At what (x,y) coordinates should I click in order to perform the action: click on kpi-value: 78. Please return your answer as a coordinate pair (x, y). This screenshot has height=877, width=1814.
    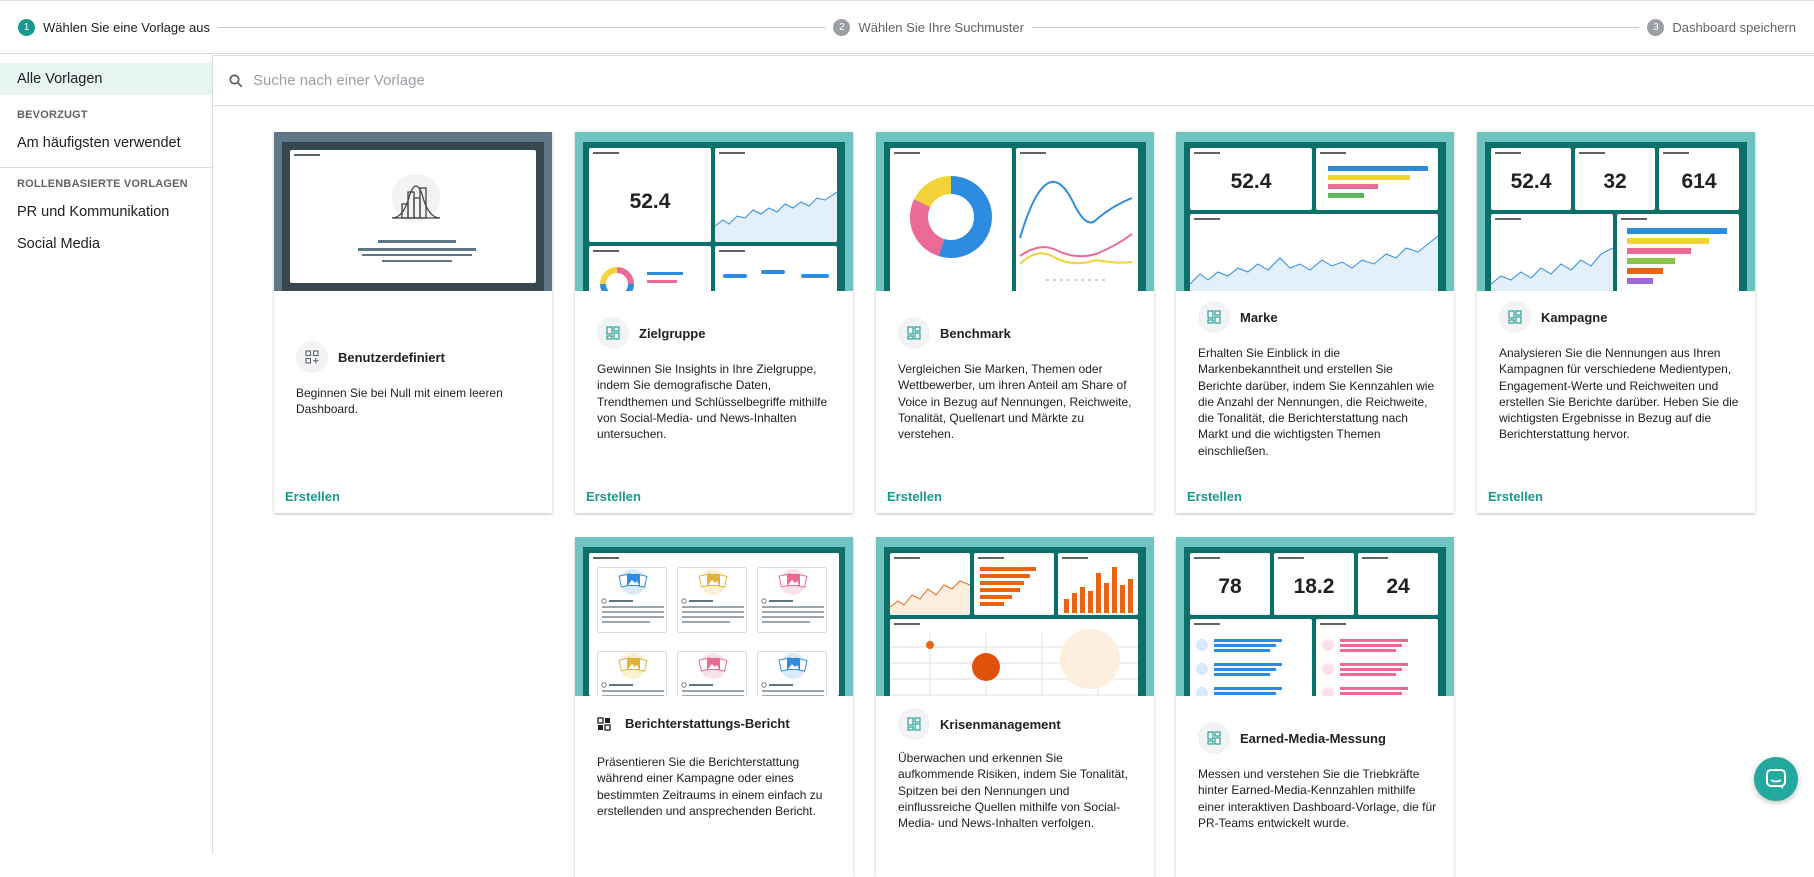
    Looking at the image, I should click on (1230, 586).